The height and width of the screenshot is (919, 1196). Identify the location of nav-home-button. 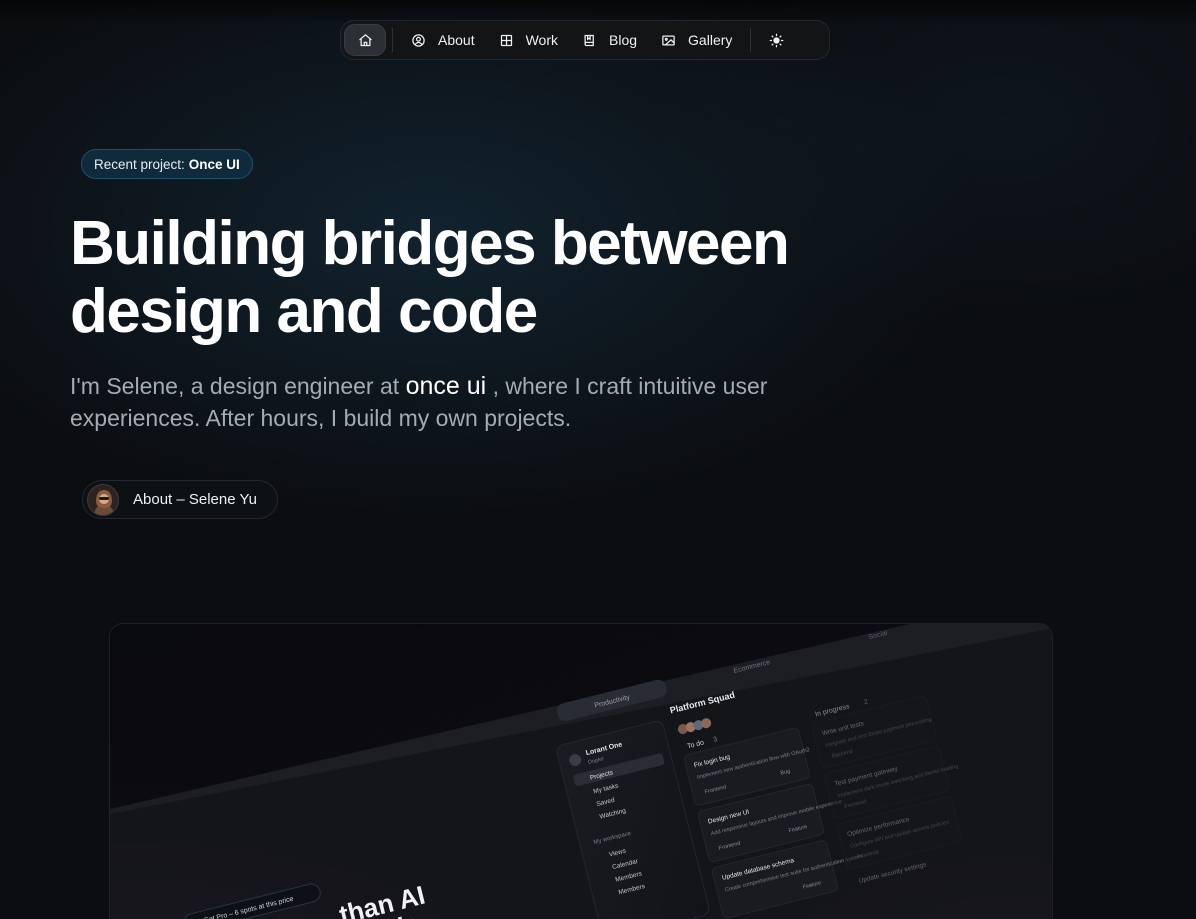
(365, 40).